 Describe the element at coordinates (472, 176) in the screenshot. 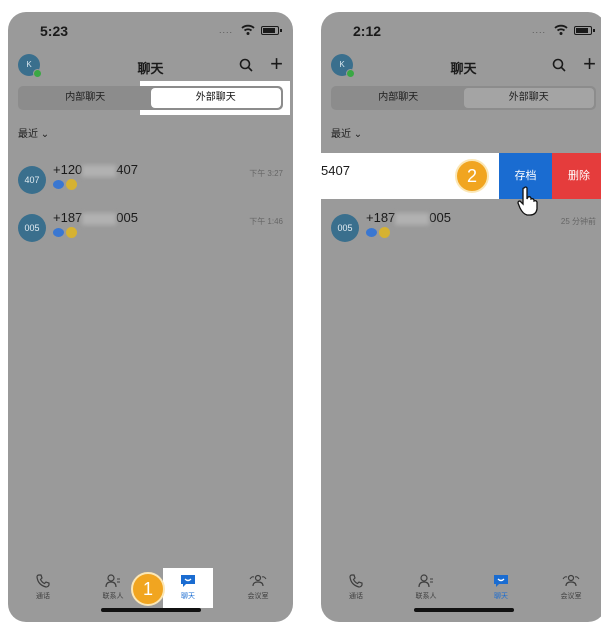

I see `step-badge: 2` at that location.